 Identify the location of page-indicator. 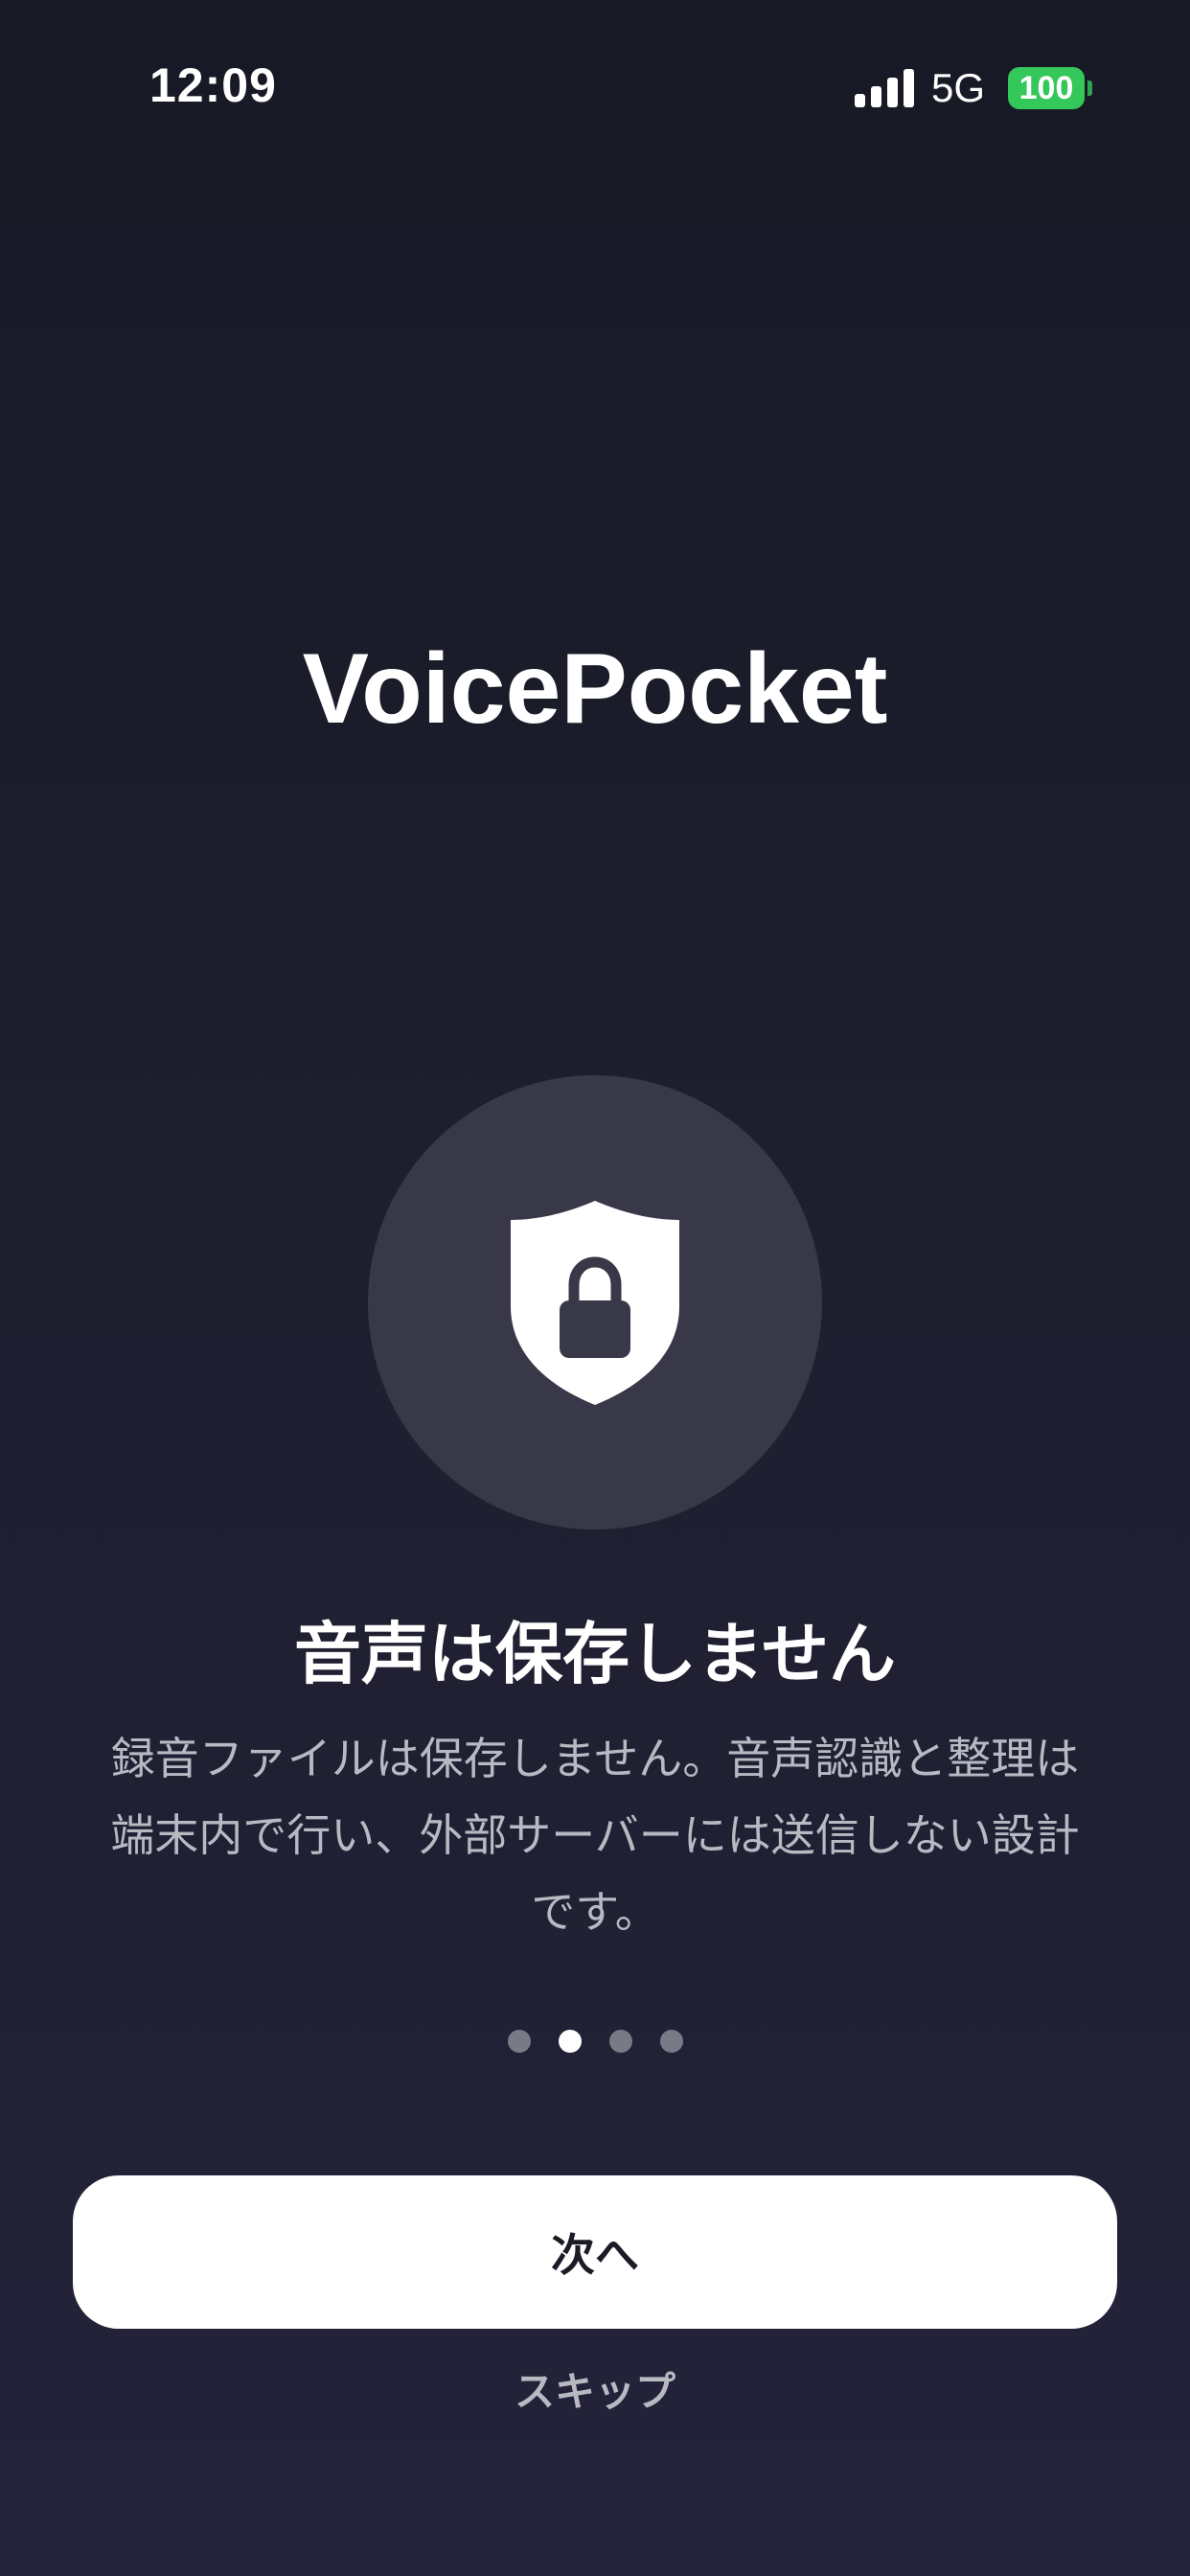
(595, 2042).